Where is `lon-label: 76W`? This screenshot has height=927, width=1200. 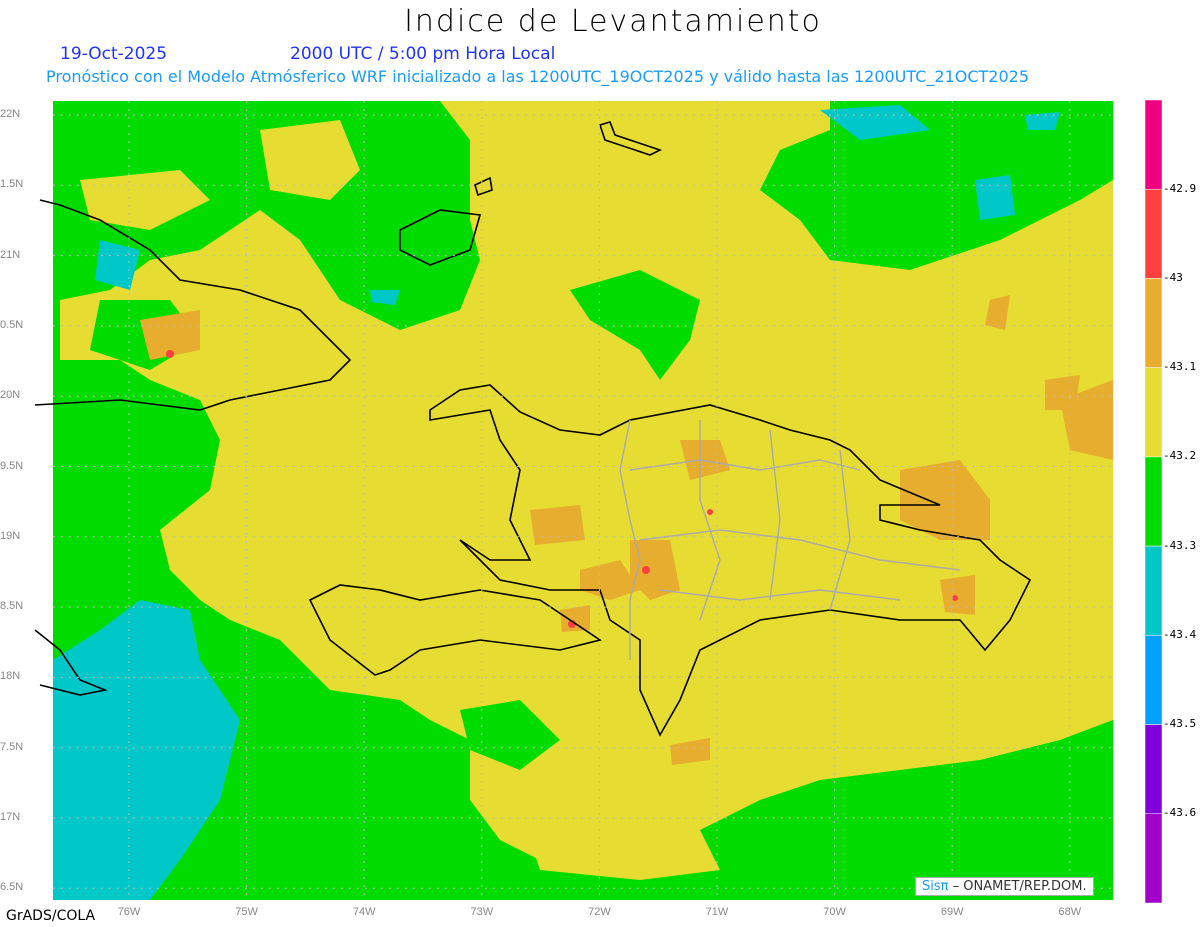 lon-label: 76W is located at coordinates (129, 912).